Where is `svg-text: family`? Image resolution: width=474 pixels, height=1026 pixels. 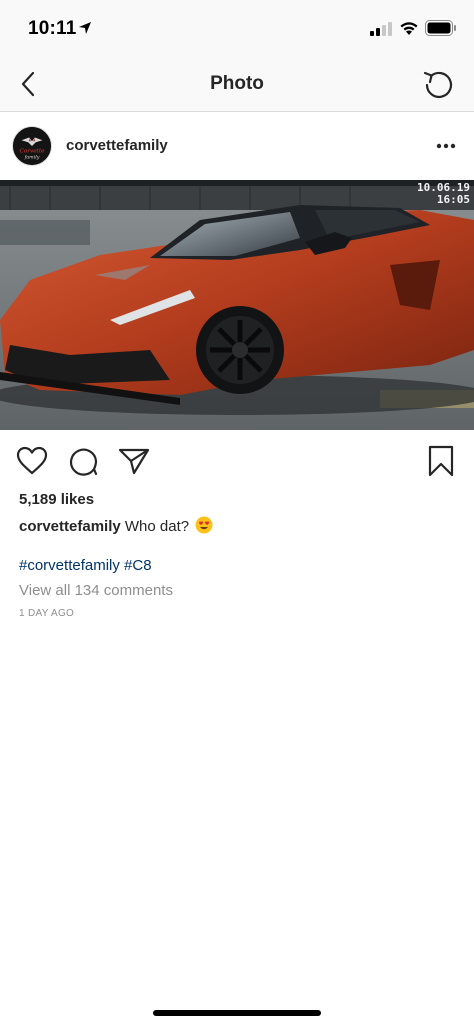 svg-text: family is located at coordinates (32, 157).